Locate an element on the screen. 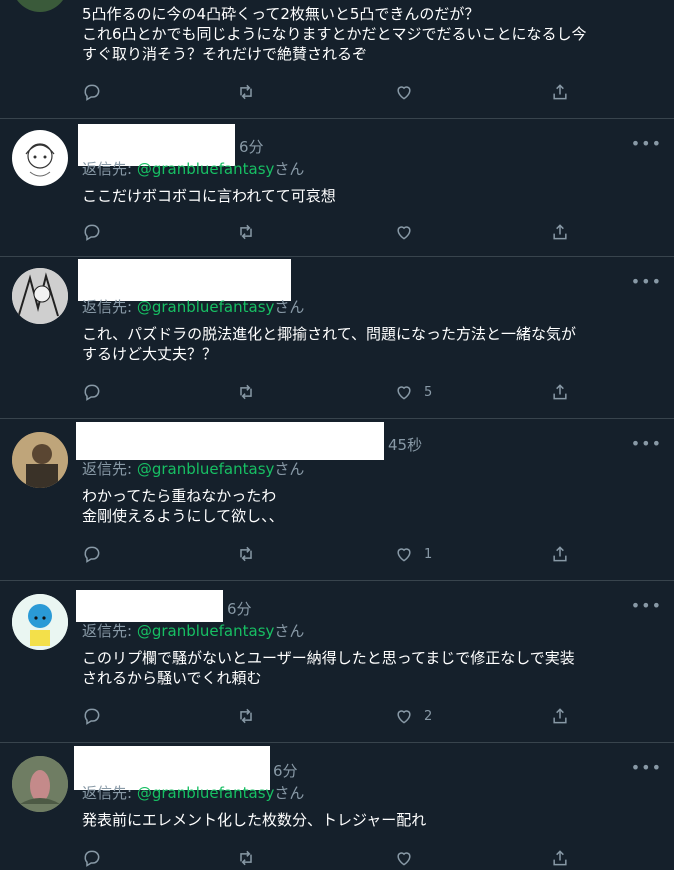 Image resolution: width=674 pixels, height=870 pixels. tweet-text-line: するけど大丈夫？？ is located at coordinates (150, 354).